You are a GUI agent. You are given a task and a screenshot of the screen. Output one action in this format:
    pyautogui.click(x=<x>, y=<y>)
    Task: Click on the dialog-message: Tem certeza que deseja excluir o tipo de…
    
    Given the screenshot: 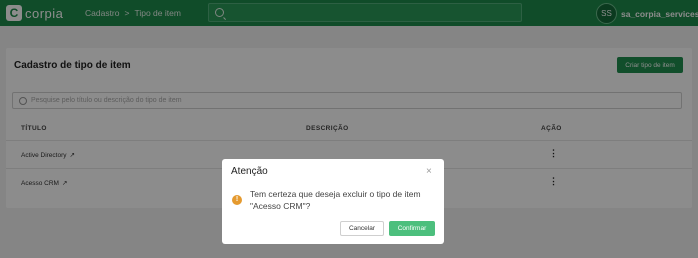 What is the action you would take?
    pyautogui.click(x=335, y=200)
    